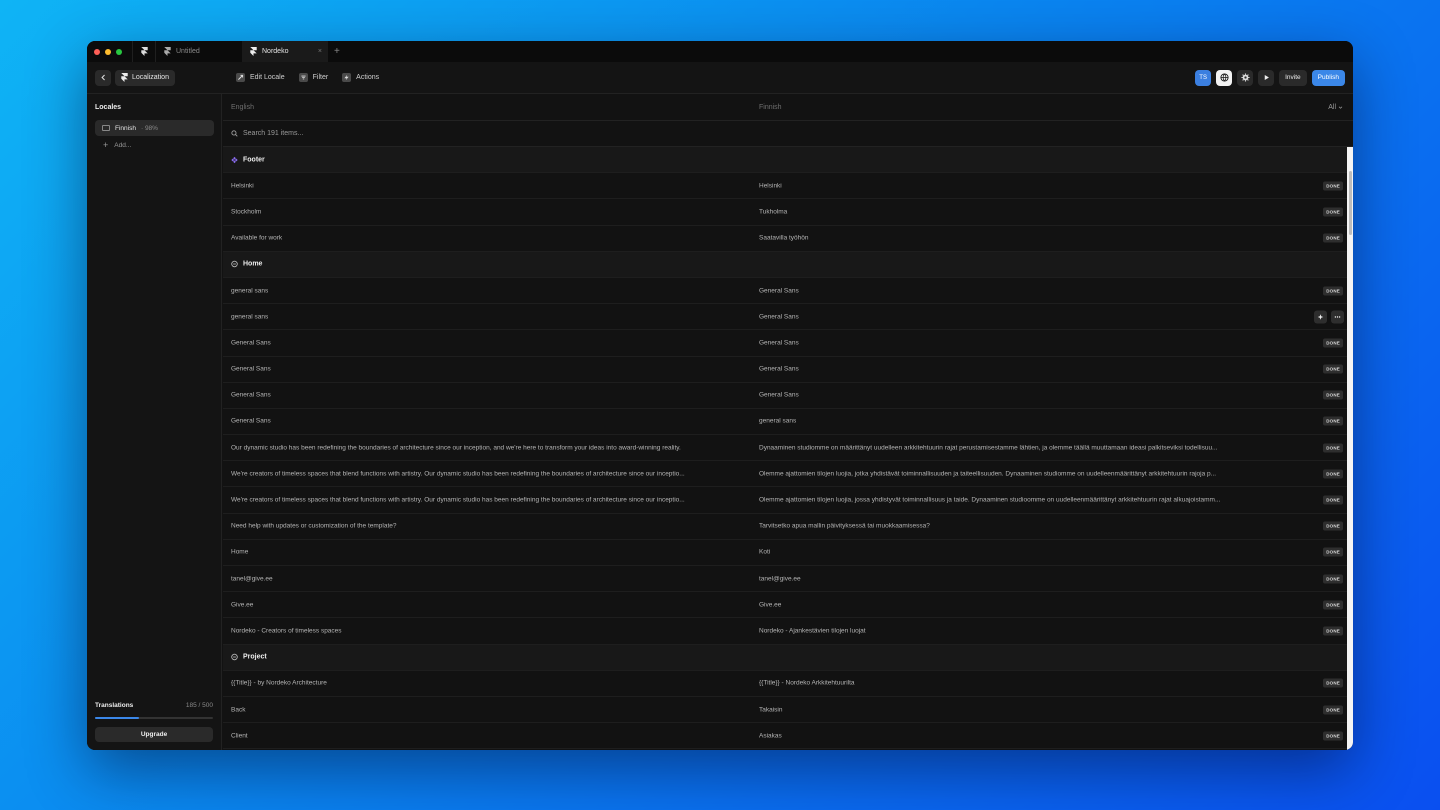  I want to click on preview-button, so click(1266, 77).